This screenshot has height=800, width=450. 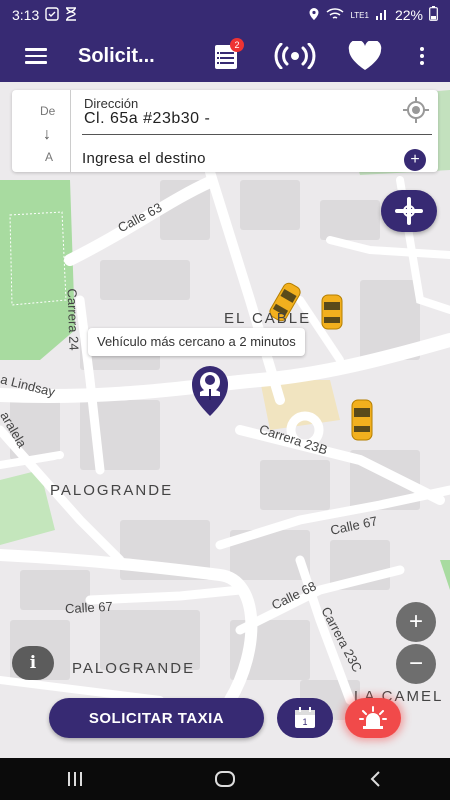 What do you see at coordinates (304, 722) in the screenshot?
I see `calendar-day: 1` at bounding box center [304, 722].